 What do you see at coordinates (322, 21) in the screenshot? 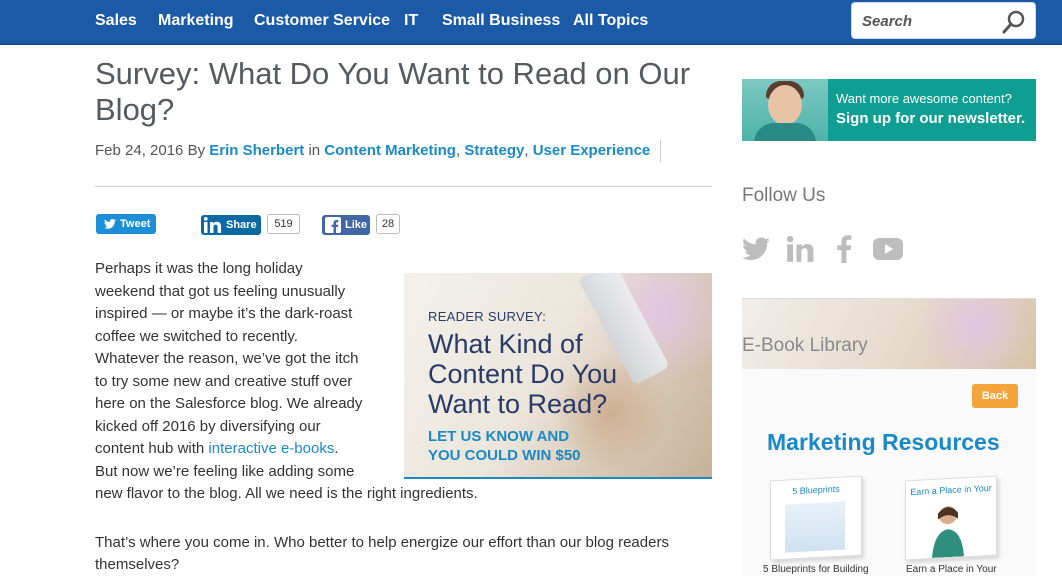
I see `nav-item-customer-service: Customer Service` at bounding box center [322, 21].